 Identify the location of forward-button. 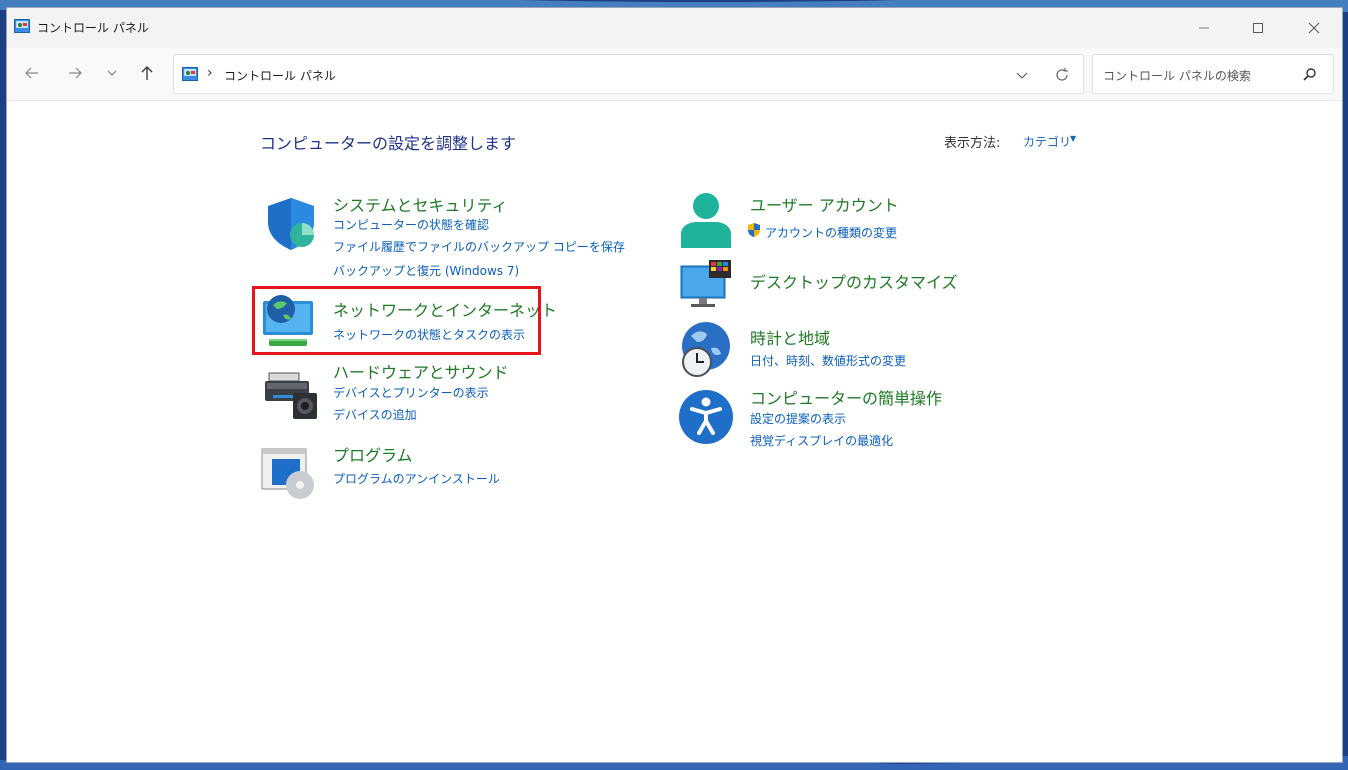
(75, 73).